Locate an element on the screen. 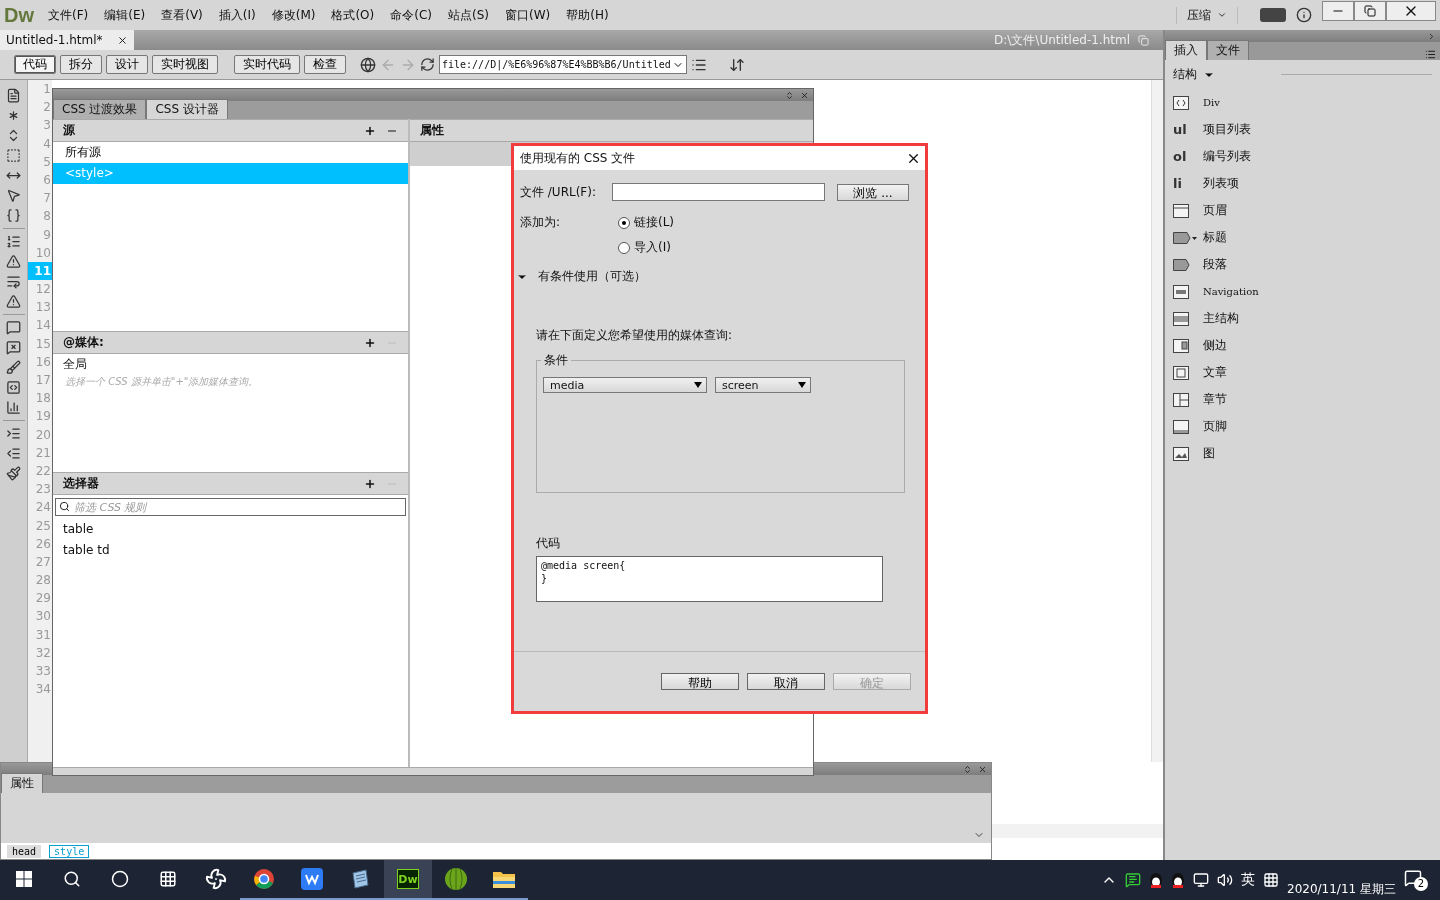  address-field: file:///D|/%E6%96%87%E4%BB%B6/Untitled is located at coordinates (563, 64).